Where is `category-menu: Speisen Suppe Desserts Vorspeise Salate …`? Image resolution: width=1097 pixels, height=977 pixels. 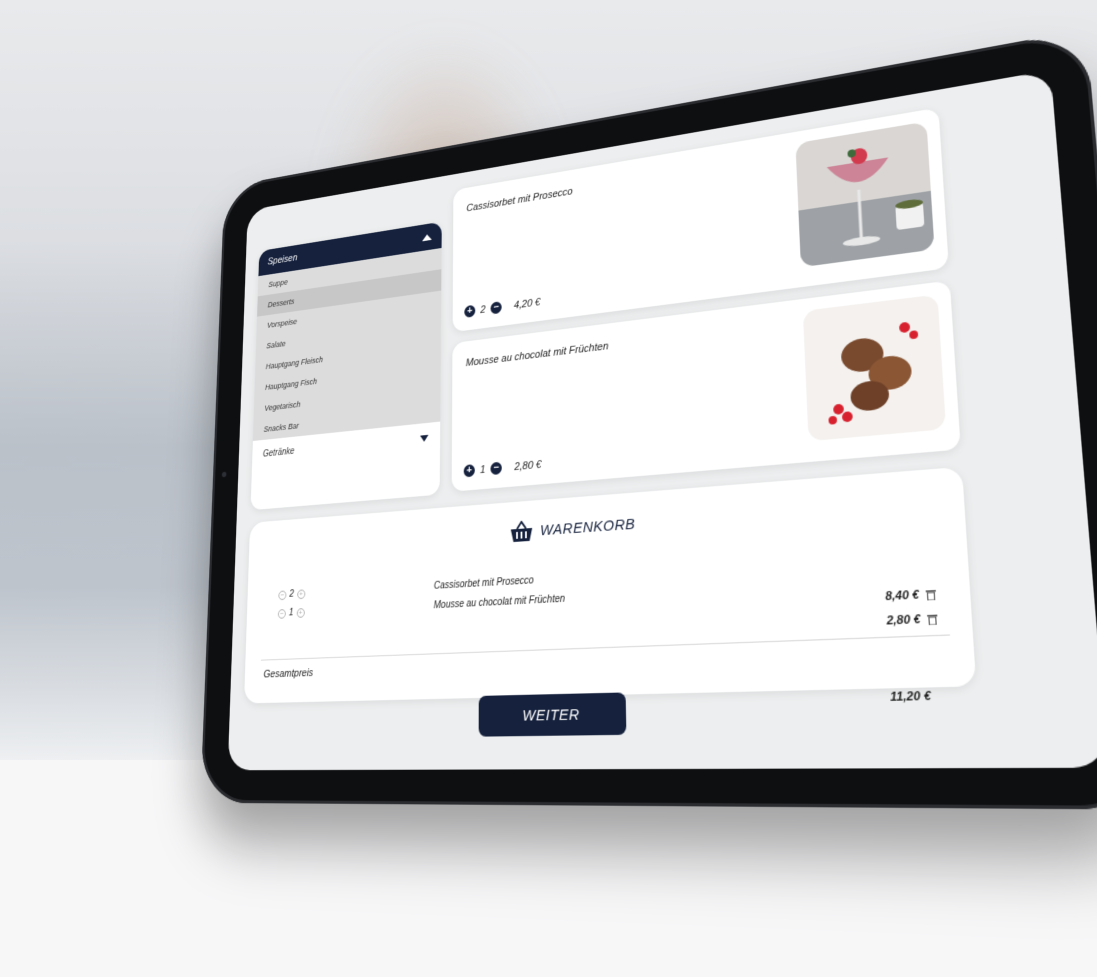
category-menu: Speisen Suppe Desserts Vorspeise Salate … is located at coordinates (346, 366).